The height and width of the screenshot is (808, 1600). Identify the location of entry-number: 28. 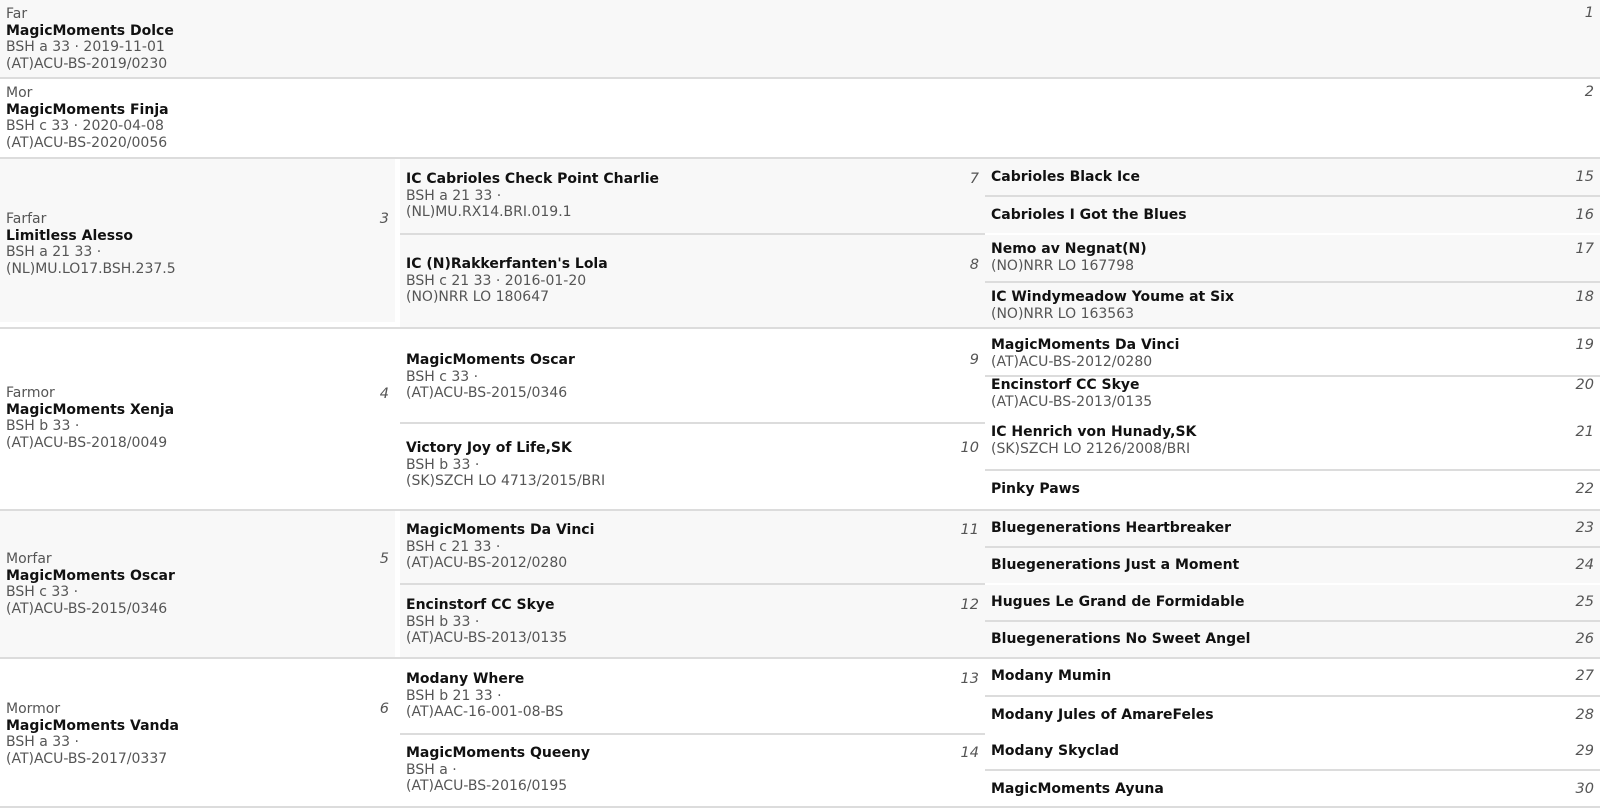
(1584, 715).